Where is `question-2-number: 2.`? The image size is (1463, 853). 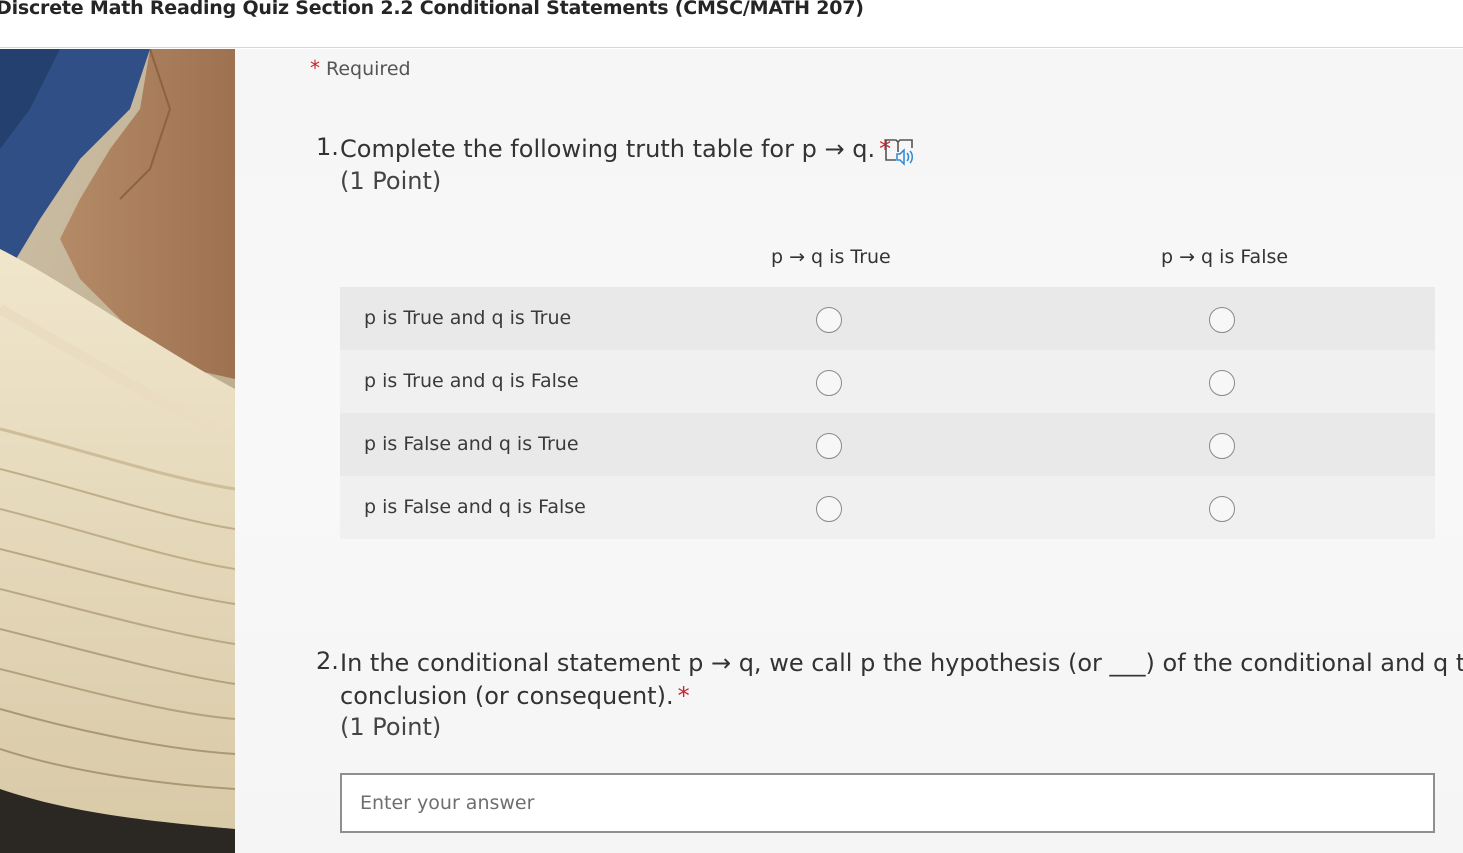
question-2-number: 2. is located at coordinates (327, 661).